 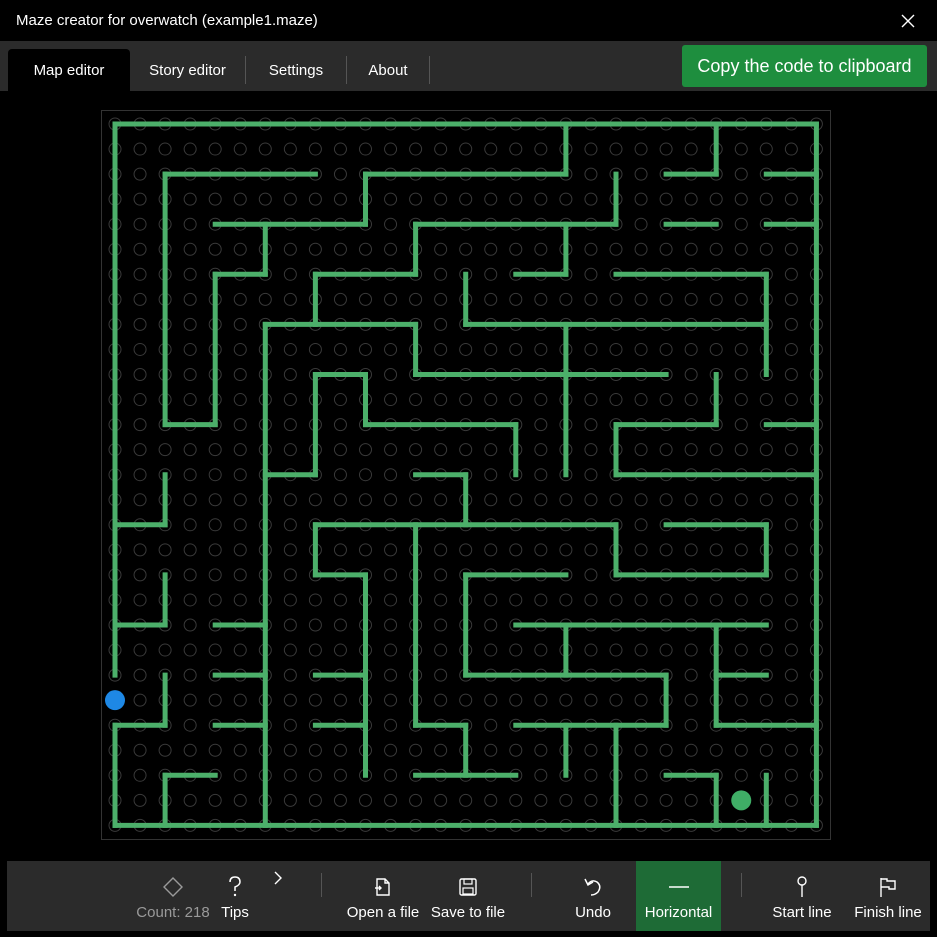 What do you see at coordinates (383, 896) in the screenshot?
I see `open-file-button: Open a file` at bounding box center [383, 896].